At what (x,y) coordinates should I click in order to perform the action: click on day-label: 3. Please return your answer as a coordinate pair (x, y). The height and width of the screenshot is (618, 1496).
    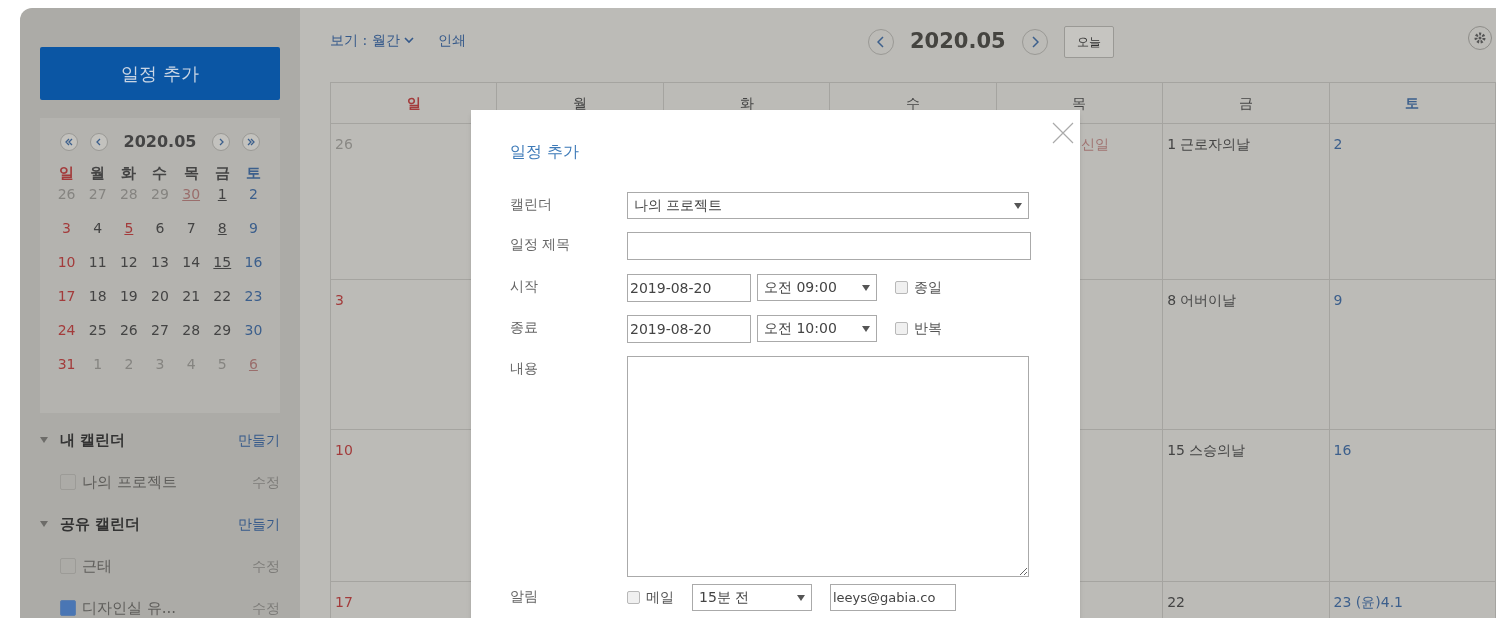
    Looking at the image, I should click on (339, 300).